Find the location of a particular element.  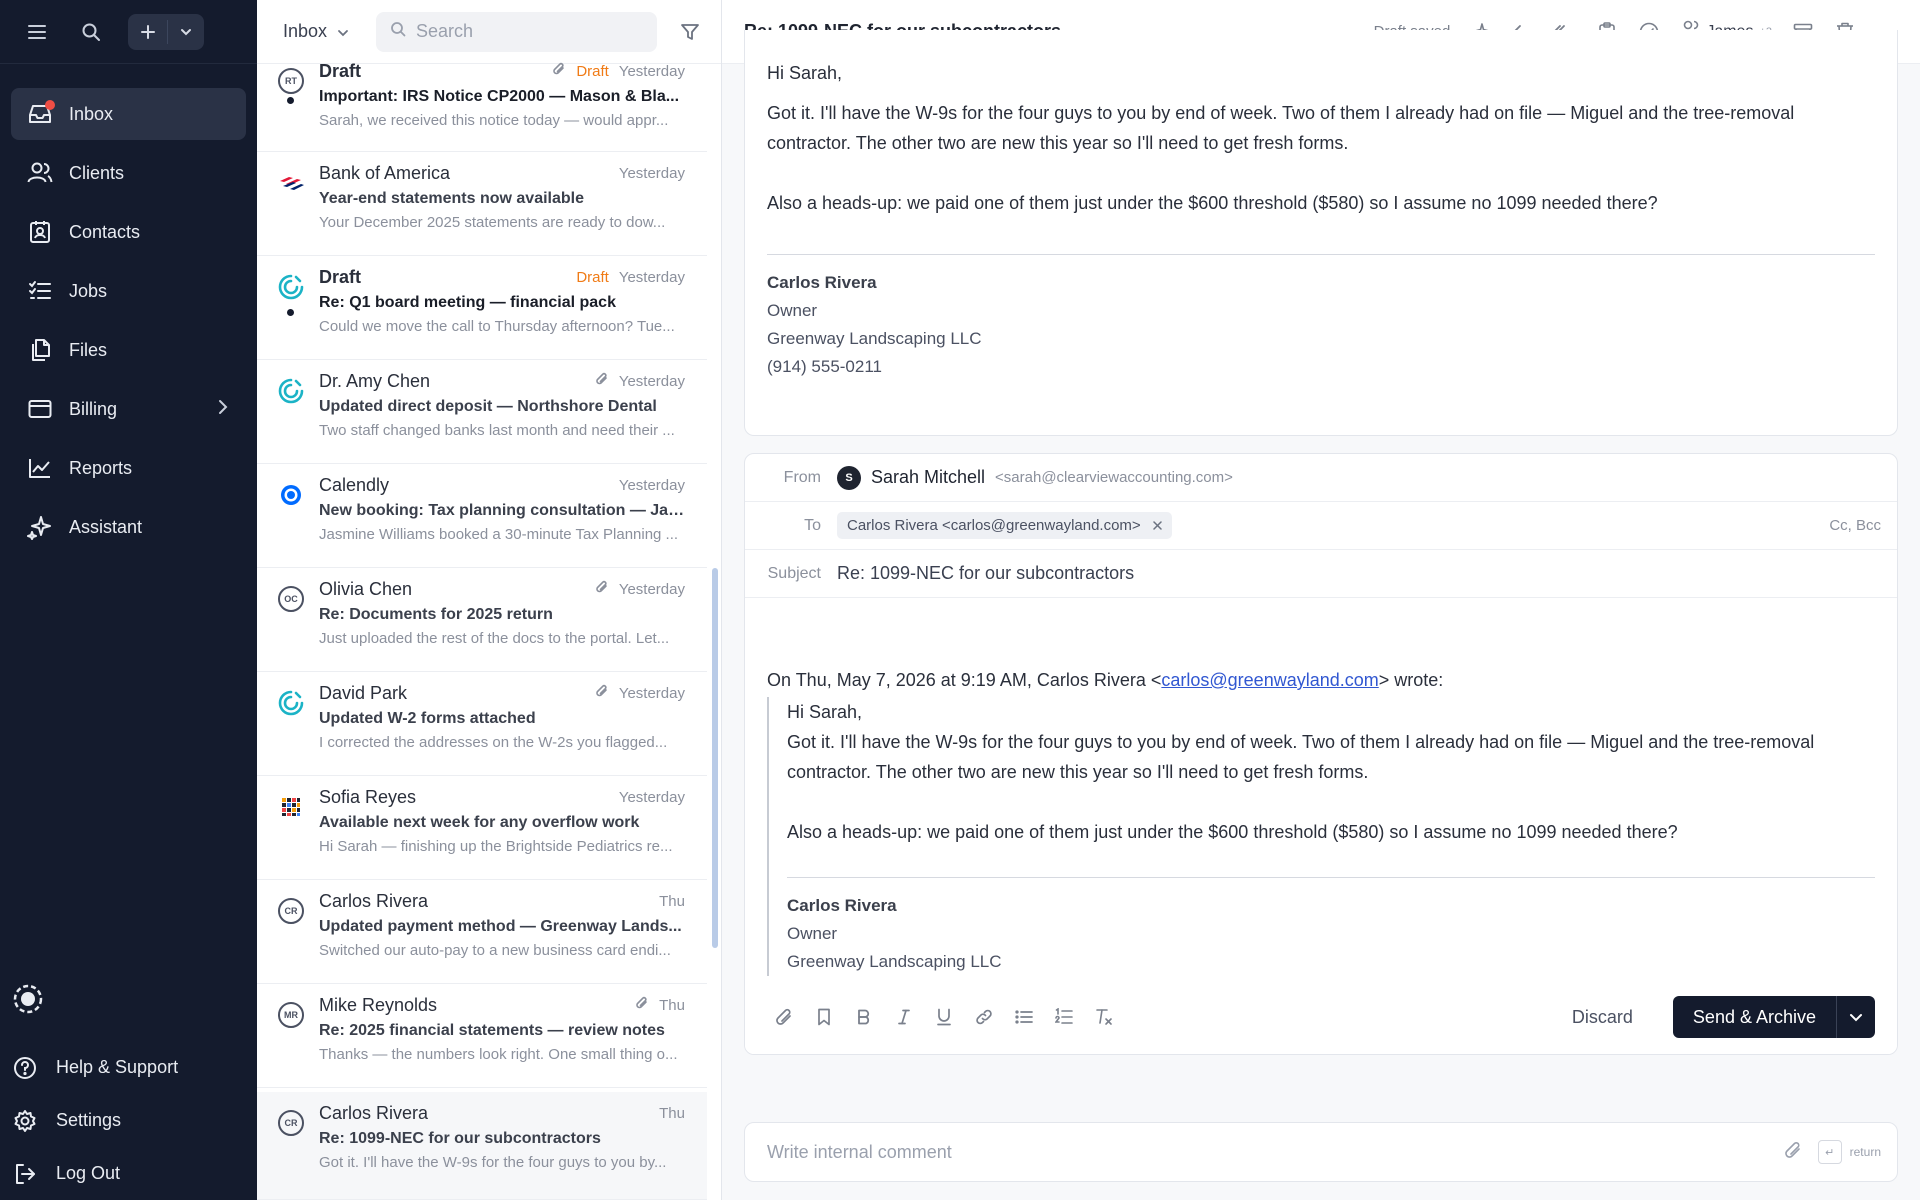

search-icon is located at coordinates (91, 32).